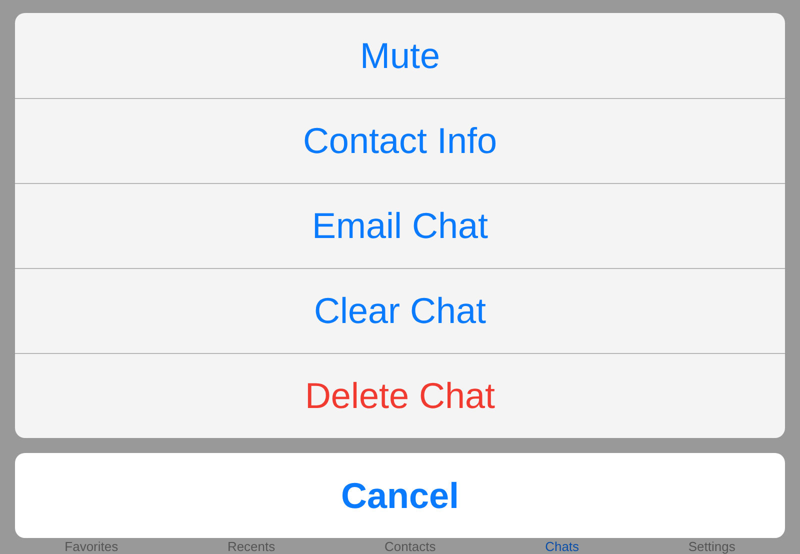 This screenshot has width=800, height=554. What do you see at coordinates (400, 225) in the screenshot?
I see `menu-item: Email Chat` at bounding box center [400, 225].